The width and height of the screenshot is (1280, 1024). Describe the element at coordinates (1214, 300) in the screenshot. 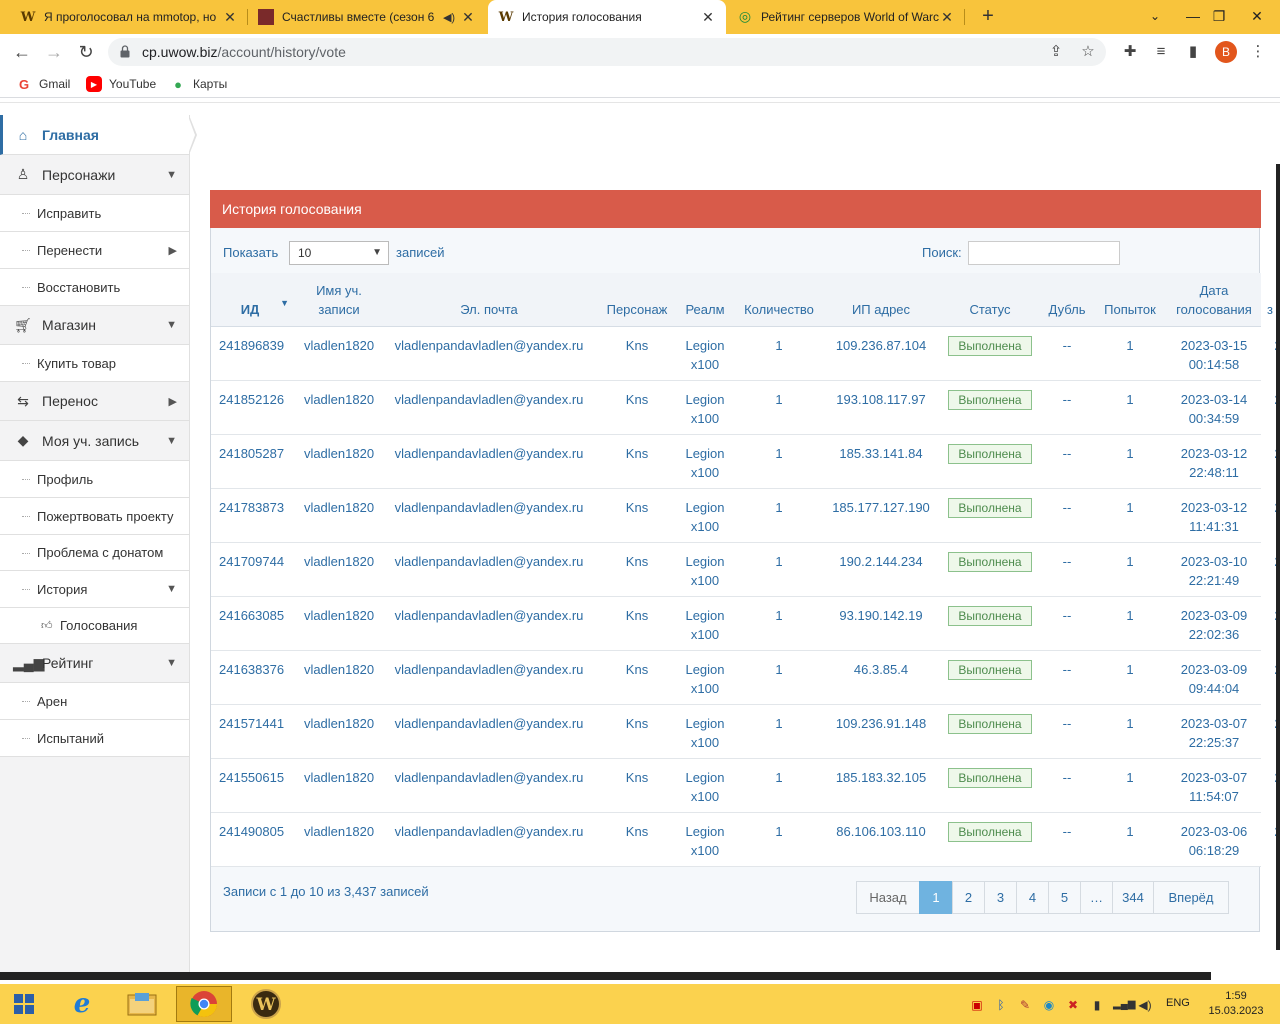

I see `col-date: Дата голосования` at that location.